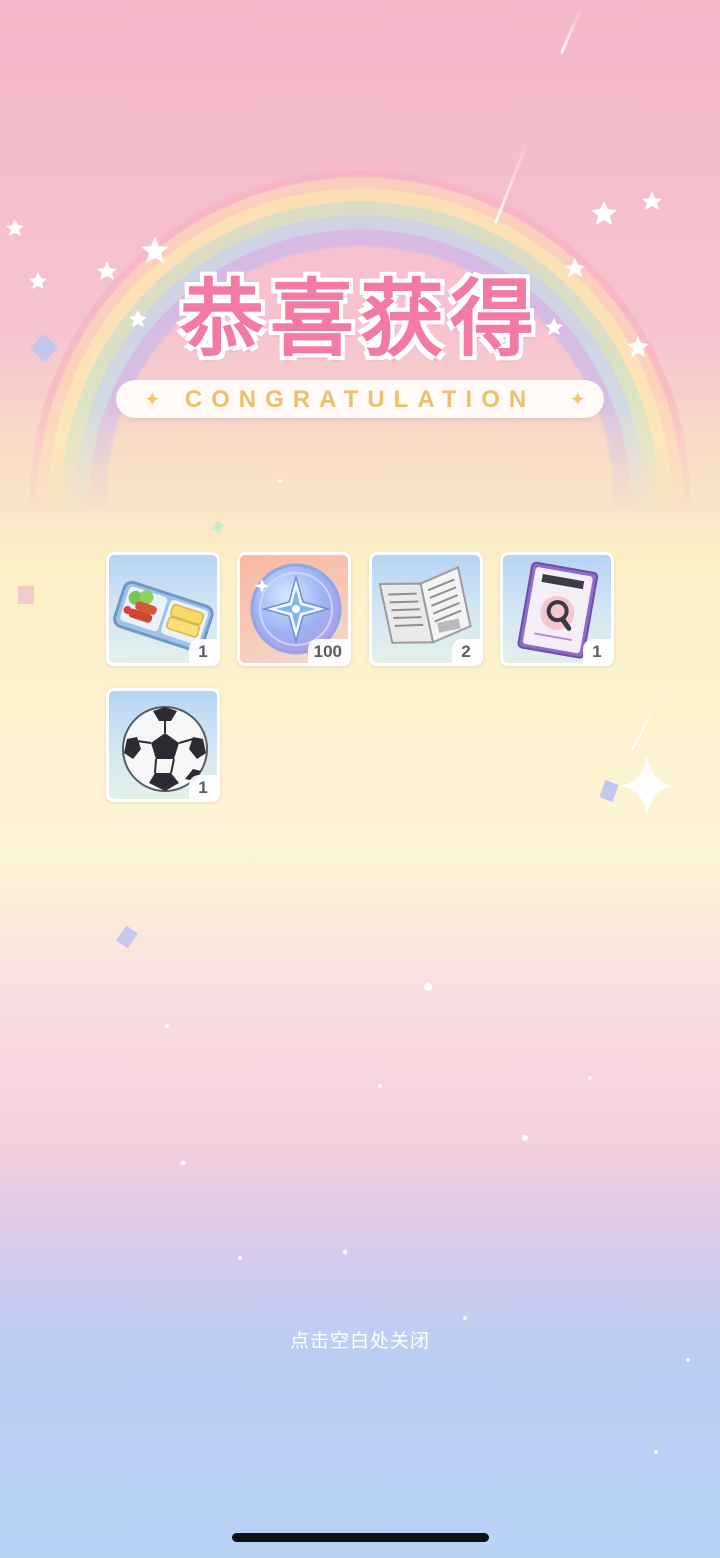  Describe the element at coordinates (163, 745) in the screenshot. I see `reward-item-soccer-ball: 1` at that location.